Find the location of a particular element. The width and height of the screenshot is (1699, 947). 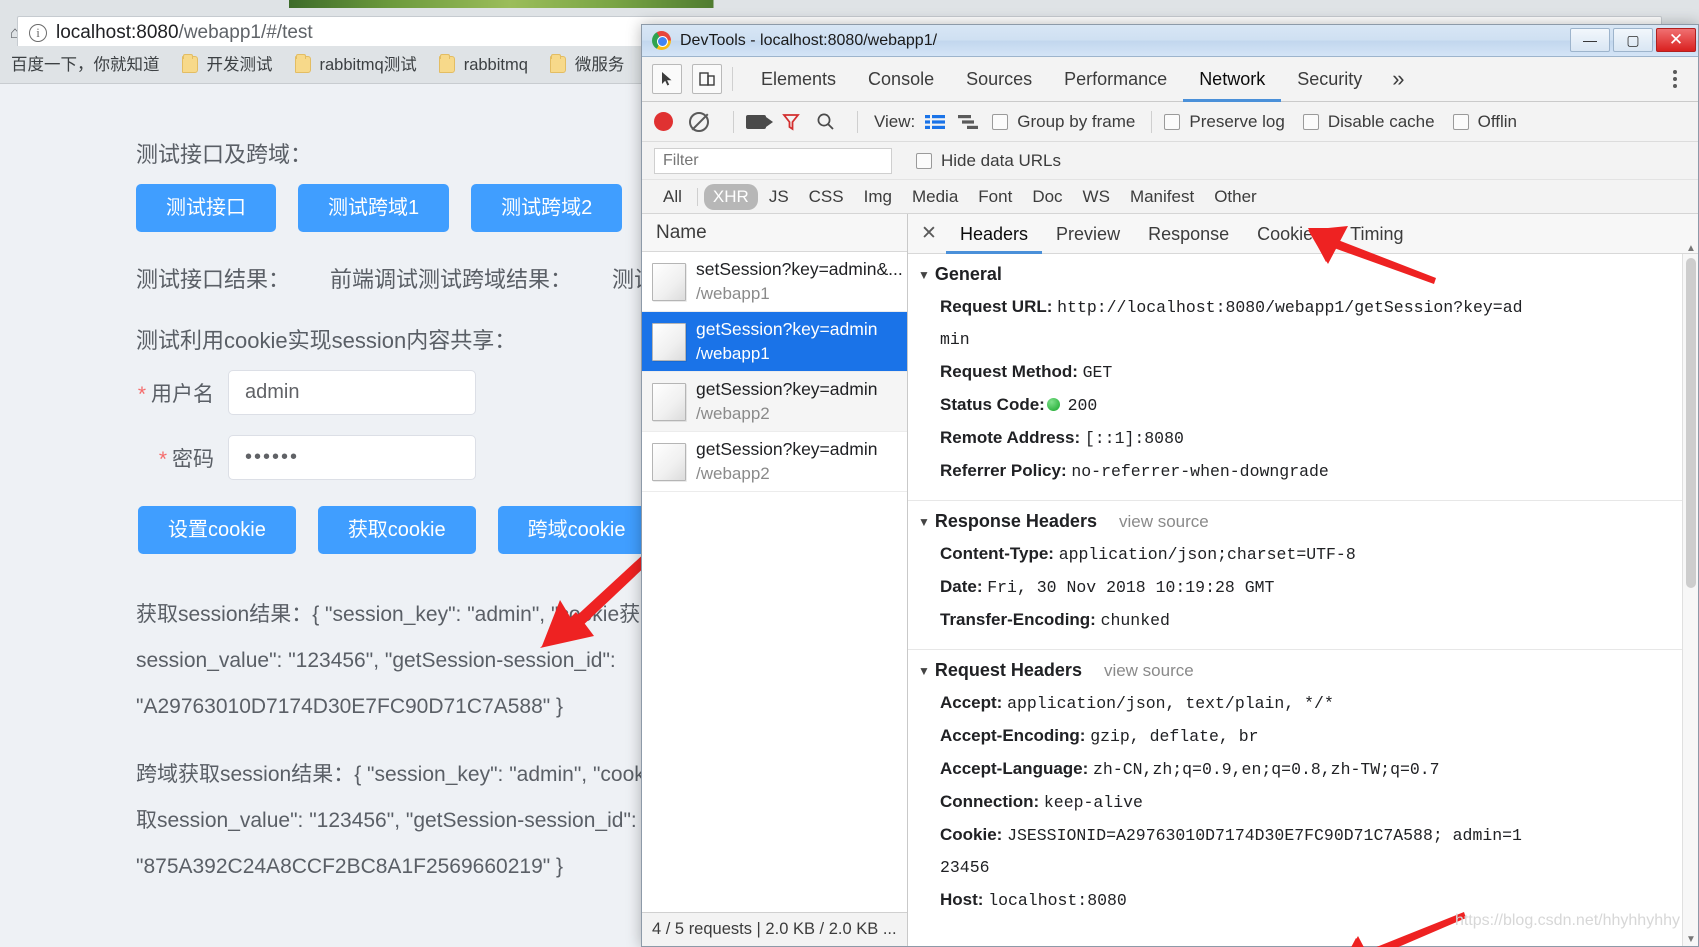

tab-security: Security is located at coordinates (1329, 79).